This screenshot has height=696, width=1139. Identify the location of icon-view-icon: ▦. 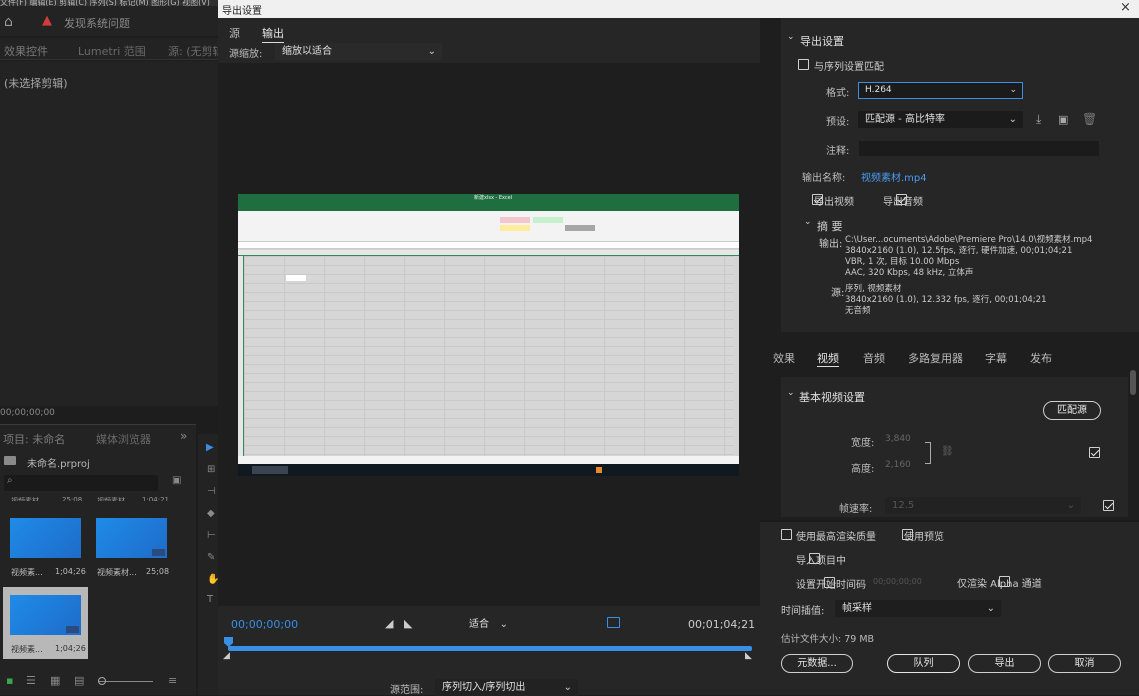
(55, 680).